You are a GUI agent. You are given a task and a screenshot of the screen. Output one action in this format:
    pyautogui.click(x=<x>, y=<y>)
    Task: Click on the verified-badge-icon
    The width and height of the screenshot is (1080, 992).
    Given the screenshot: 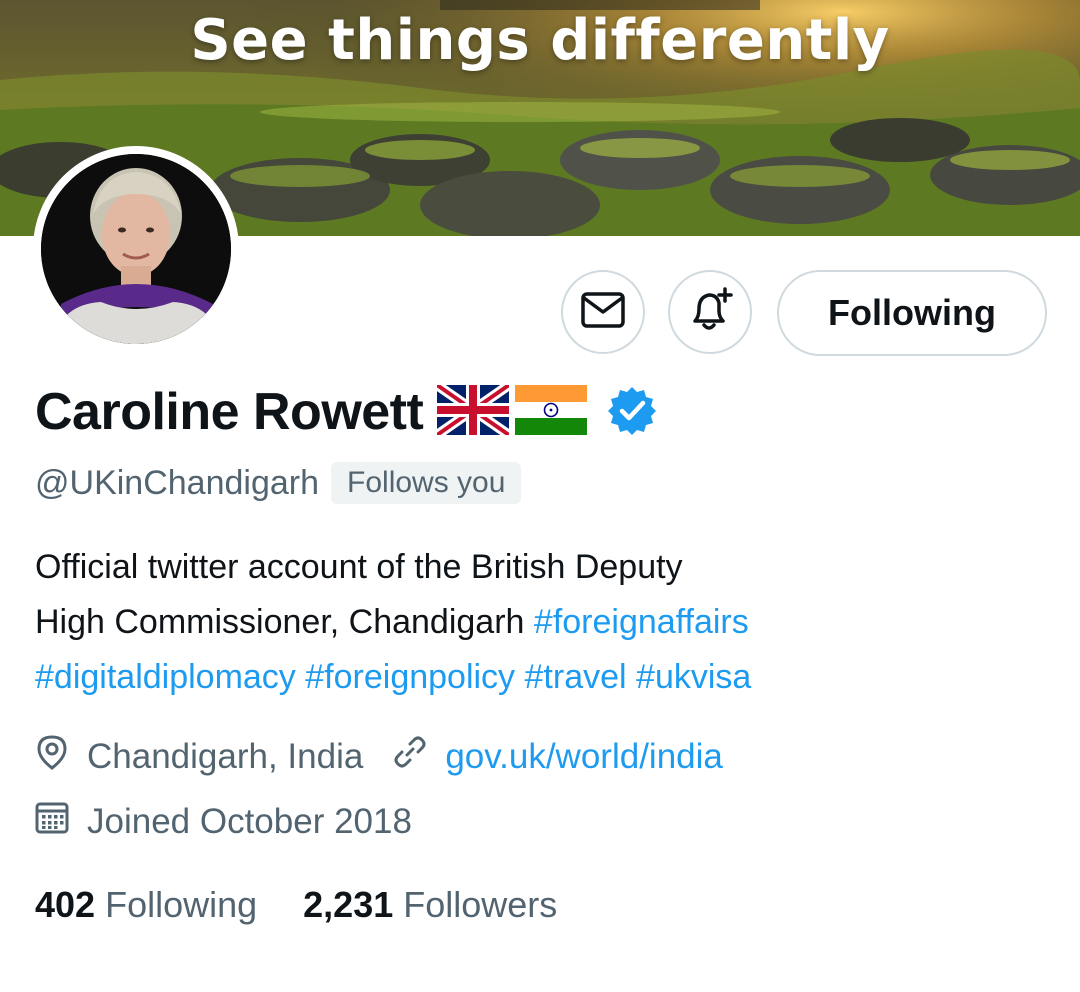 What is the action you would take?
    pyautogui.click(x=632, y=412)
    